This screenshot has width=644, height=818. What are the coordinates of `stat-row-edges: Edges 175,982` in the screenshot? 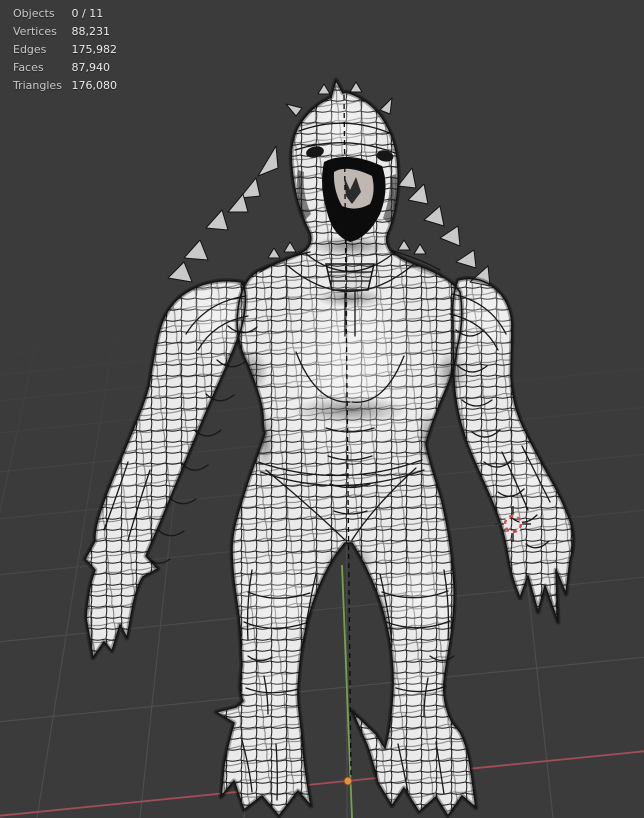 It's located at (65, 50).